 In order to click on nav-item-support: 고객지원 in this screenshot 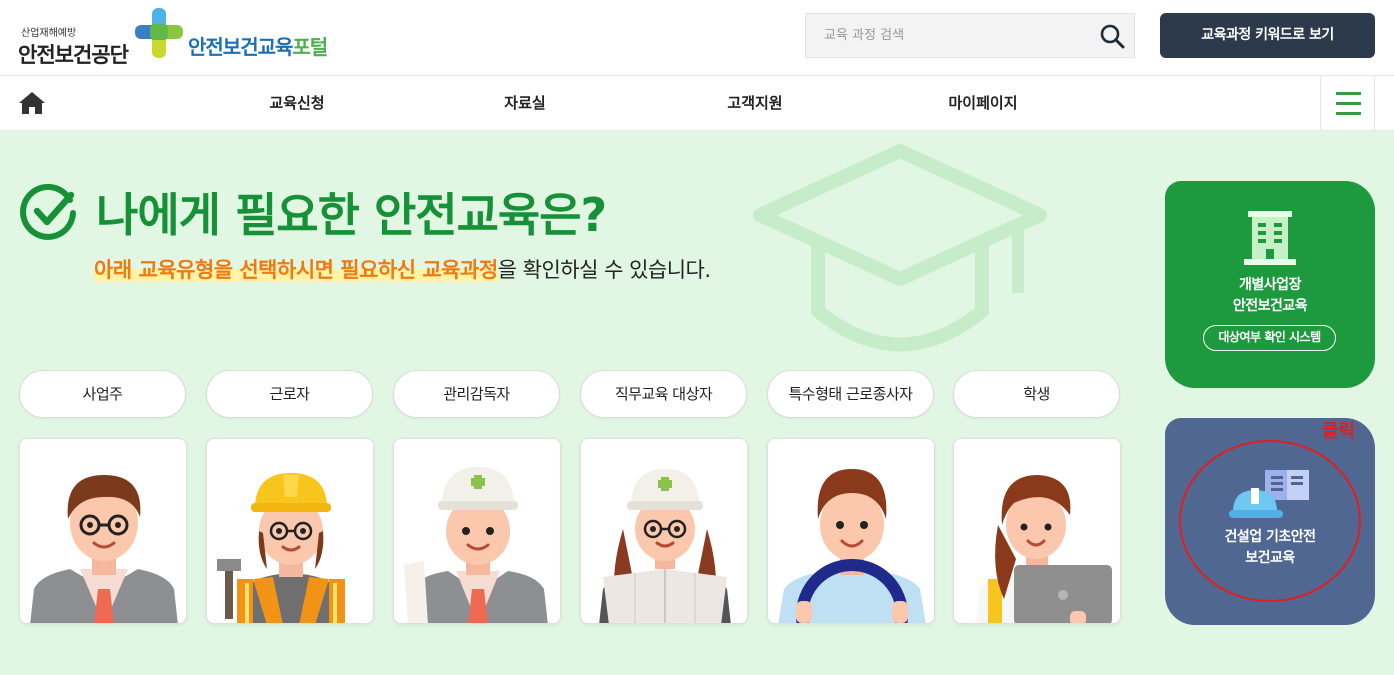, I will do `click(754, 103)`.